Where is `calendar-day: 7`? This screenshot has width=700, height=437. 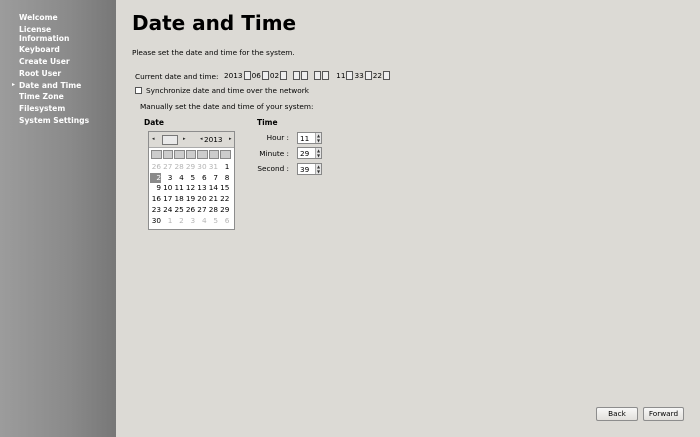
calendar-day: 7 is located at coordinates (212, 178).